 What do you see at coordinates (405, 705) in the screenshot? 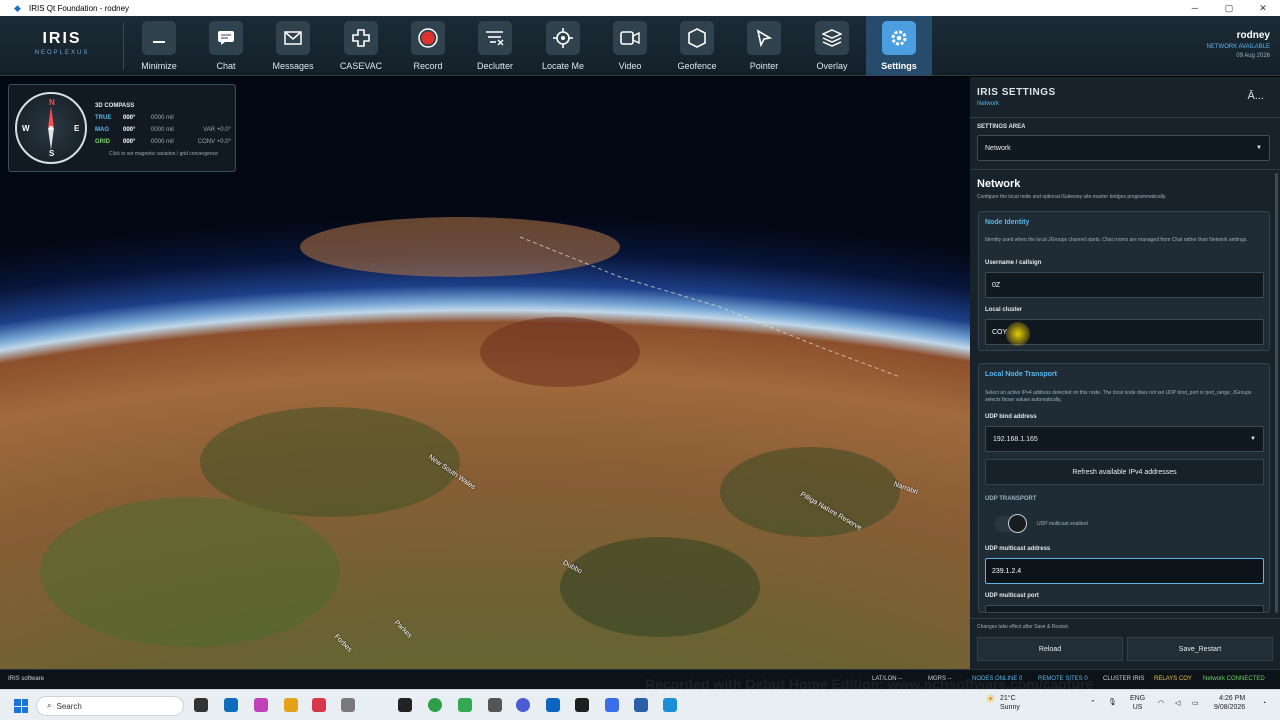
I see `dell-icon` at bounding box center [405, 705].